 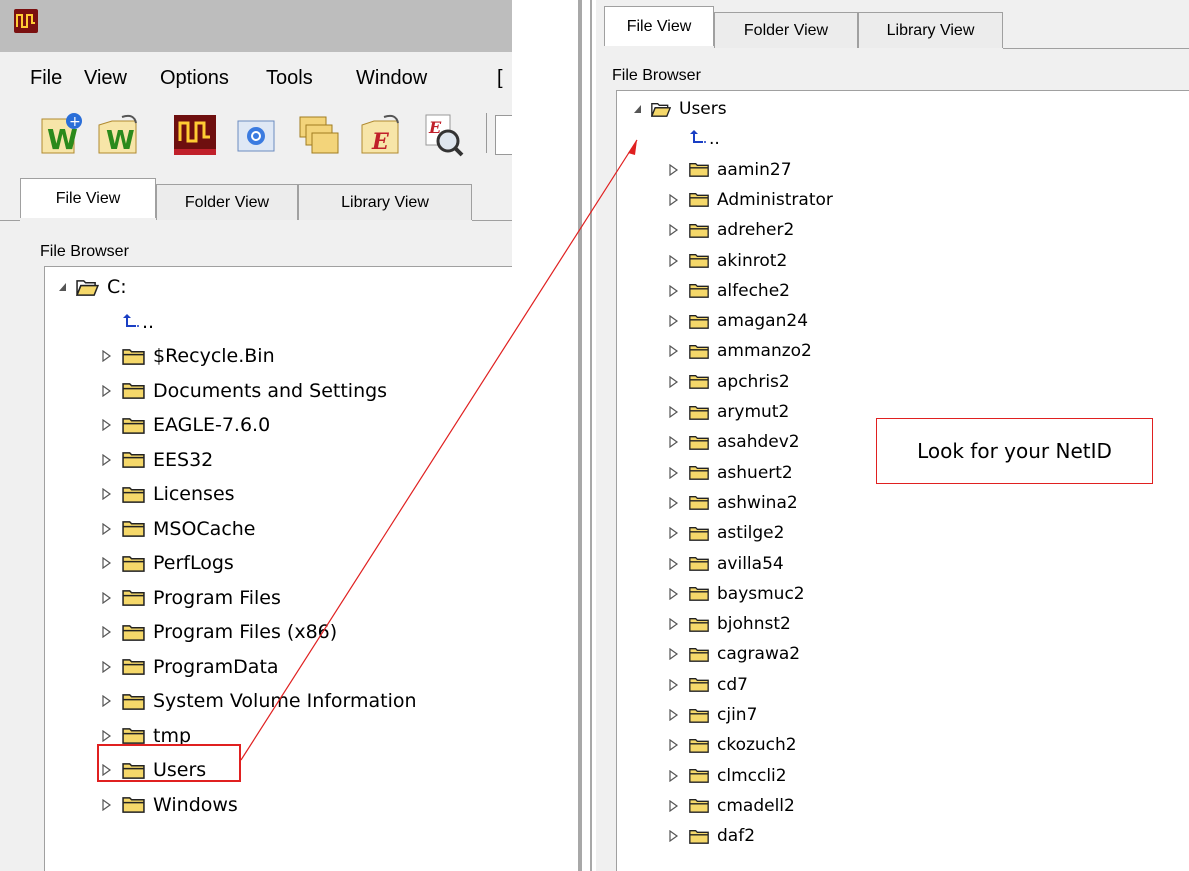 What do you see at coordinates (500, 78) in the screenshot?
I see `menu-partial: [` at bounding box center [500, 78].